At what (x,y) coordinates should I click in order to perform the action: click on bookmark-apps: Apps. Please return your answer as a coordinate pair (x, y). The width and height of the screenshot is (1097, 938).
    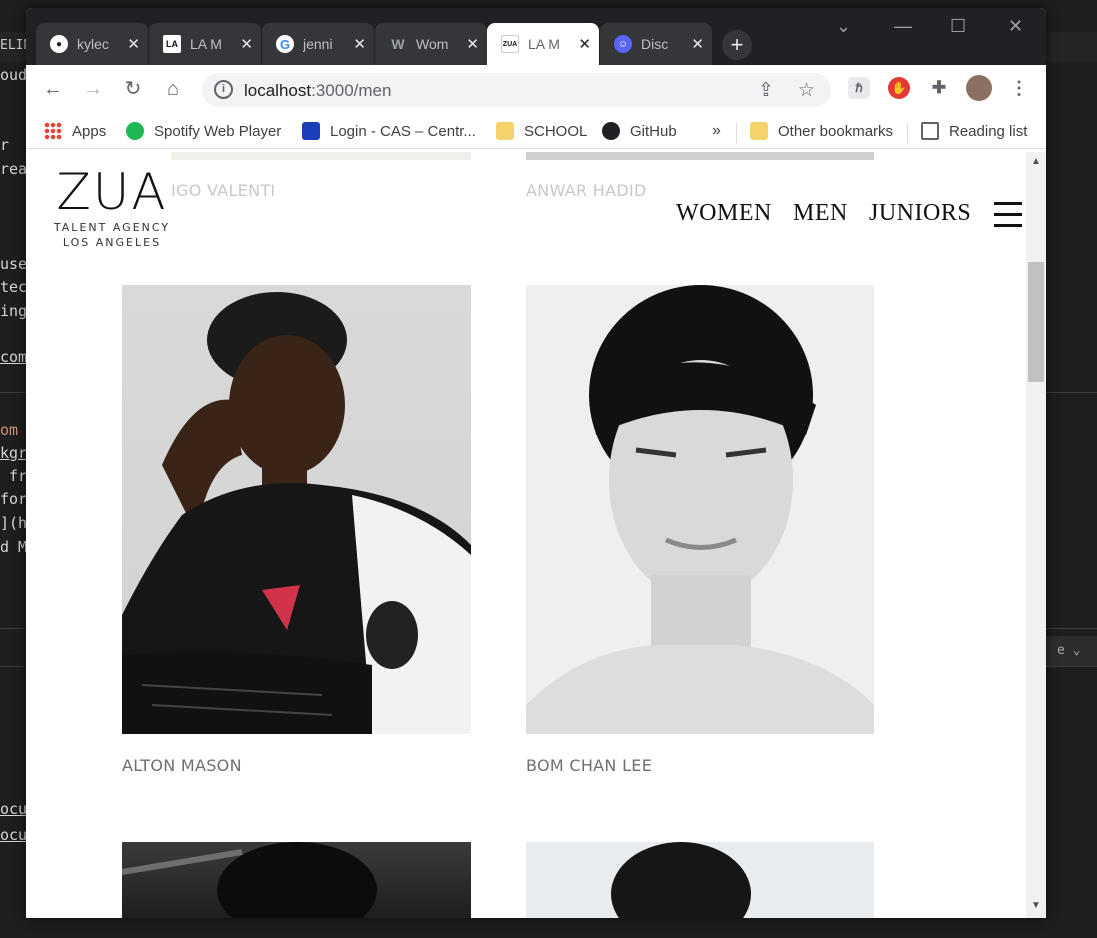
    Looking at the image, I should click on (75, 131).